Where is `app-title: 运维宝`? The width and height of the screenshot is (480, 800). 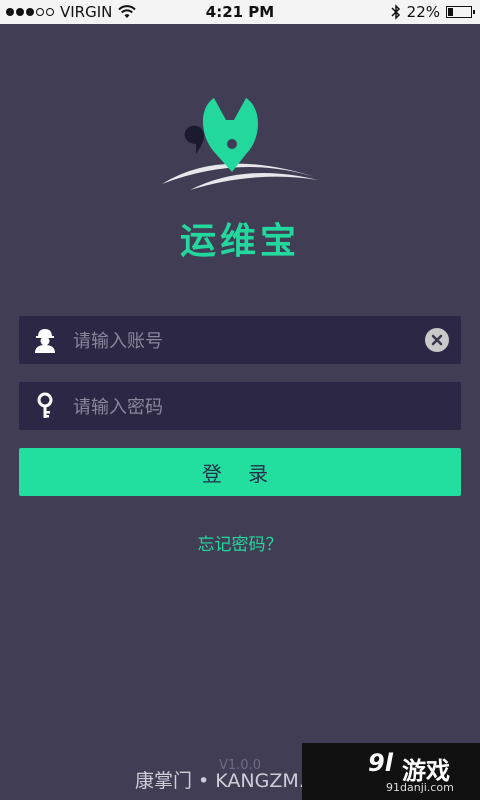 app-title: 运维宝 is located at coordinates (239, 241).